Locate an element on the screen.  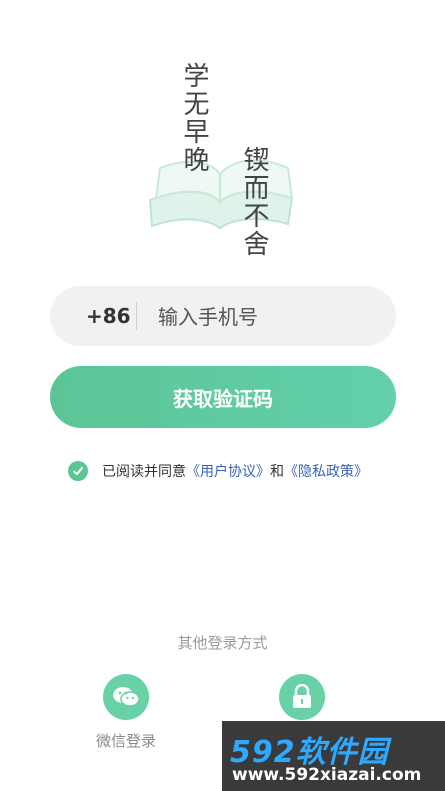
hero-slogan-2: 锲而不舍 is located at coordinates (254, 202).